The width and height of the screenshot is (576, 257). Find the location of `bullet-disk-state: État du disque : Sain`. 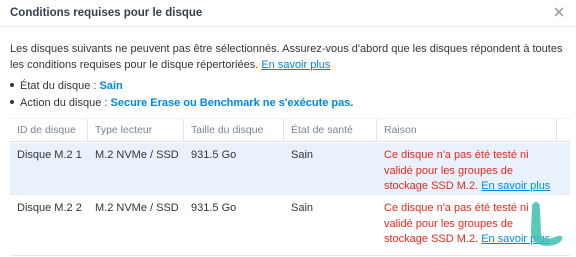

bullet-disk-state: État du disque : Sain is located at coordinates (66, 86).